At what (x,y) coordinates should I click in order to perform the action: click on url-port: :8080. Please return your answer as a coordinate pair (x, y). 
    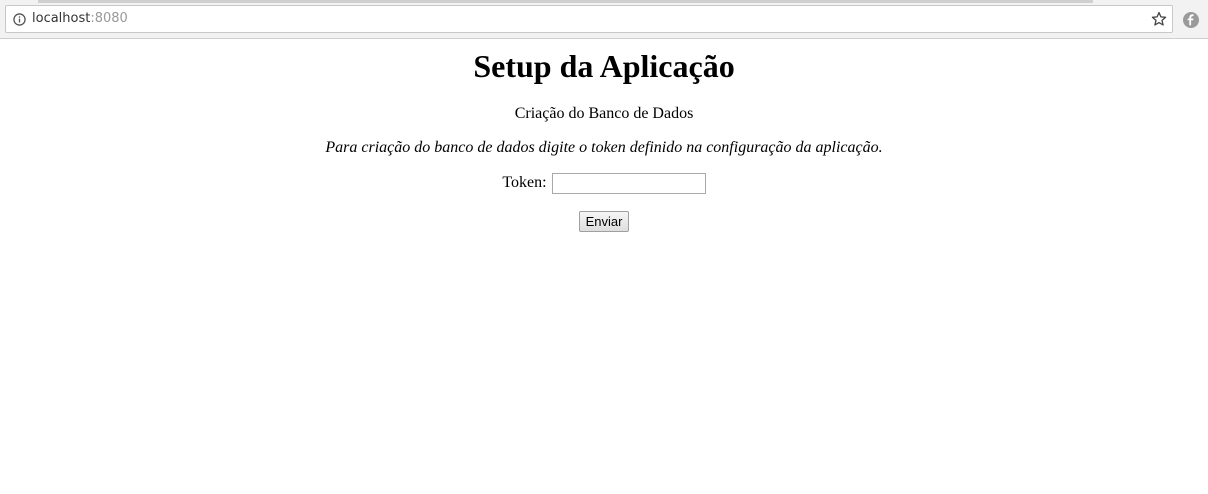
    Looking at the image, I should click on (109, 18).